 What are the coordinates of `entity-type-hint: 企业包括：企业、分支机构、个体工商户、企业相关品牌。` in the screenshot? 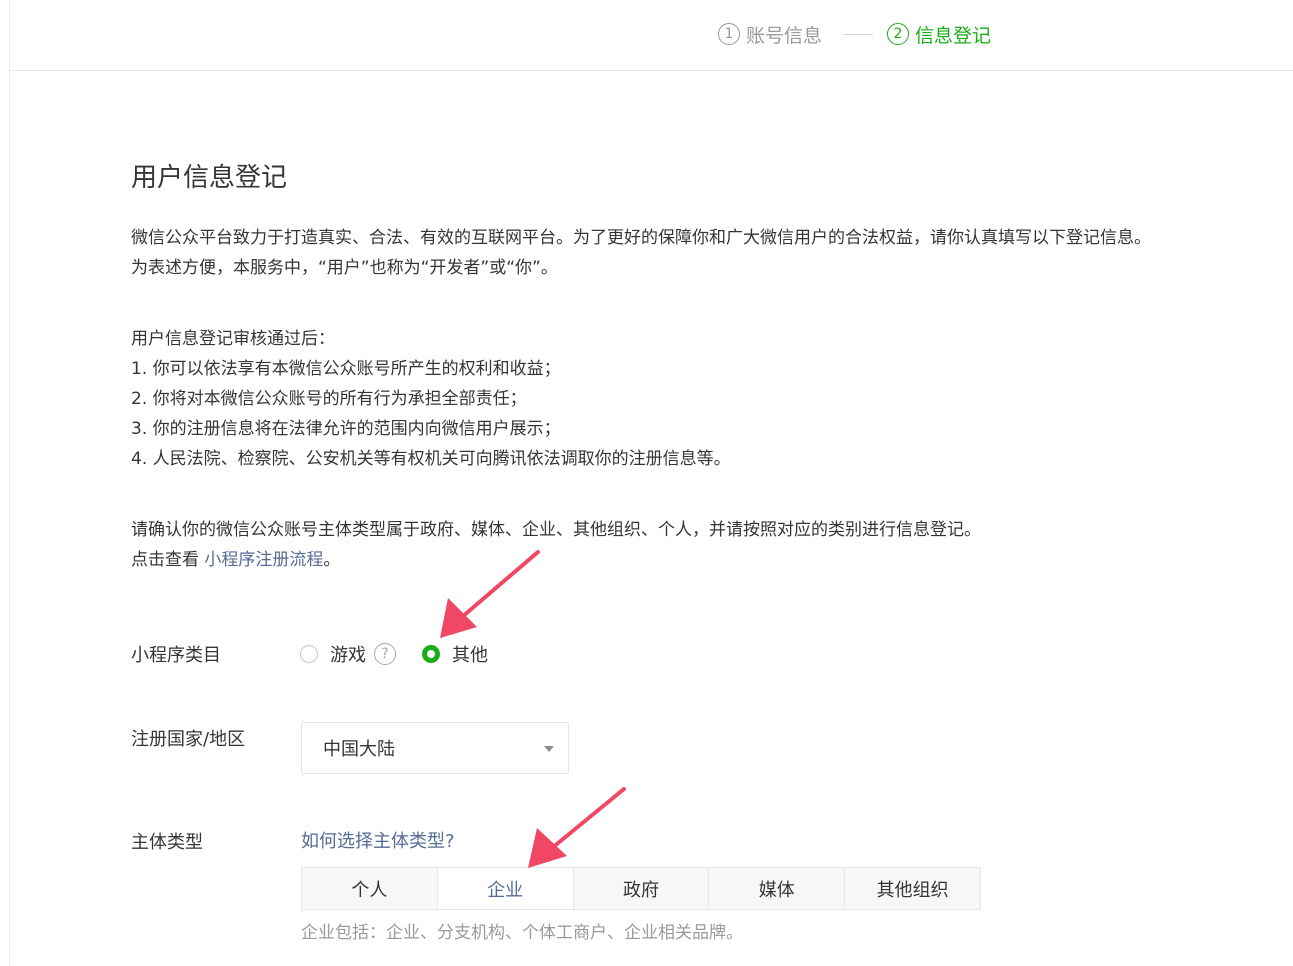 It's located at (522, 933).